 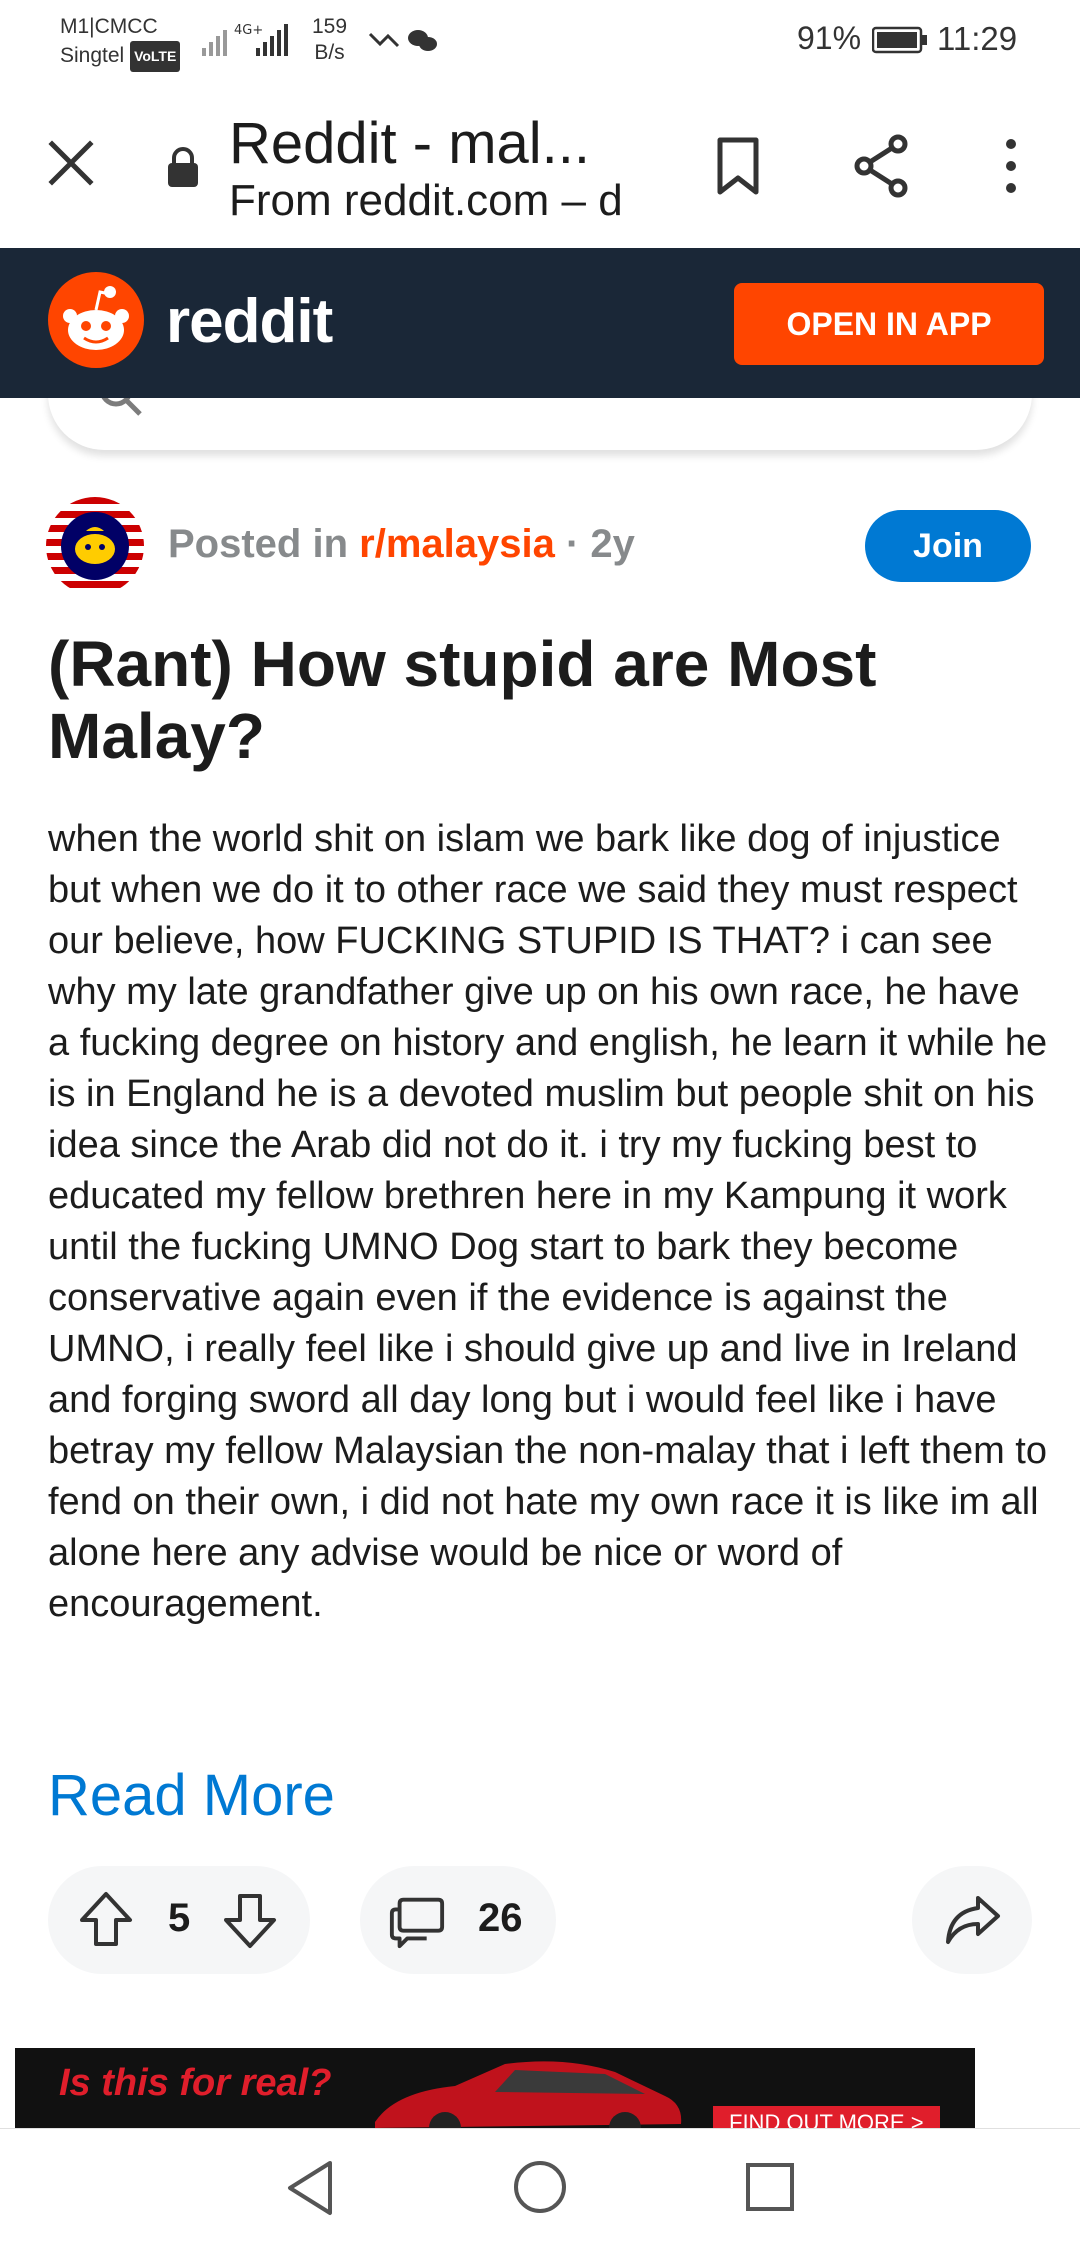 I want to click on downvote-arrow-icon, so click(x=250, y=1920).